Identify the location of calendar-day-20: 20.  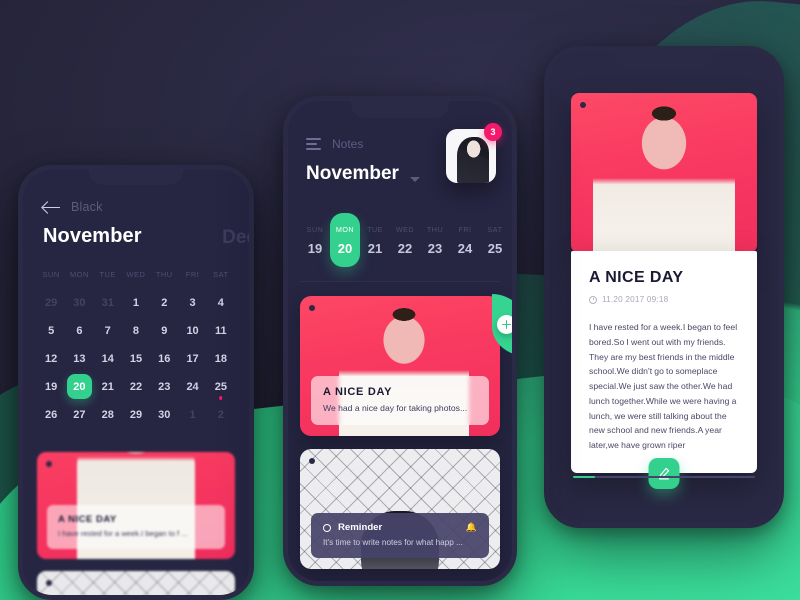
(79, 386).